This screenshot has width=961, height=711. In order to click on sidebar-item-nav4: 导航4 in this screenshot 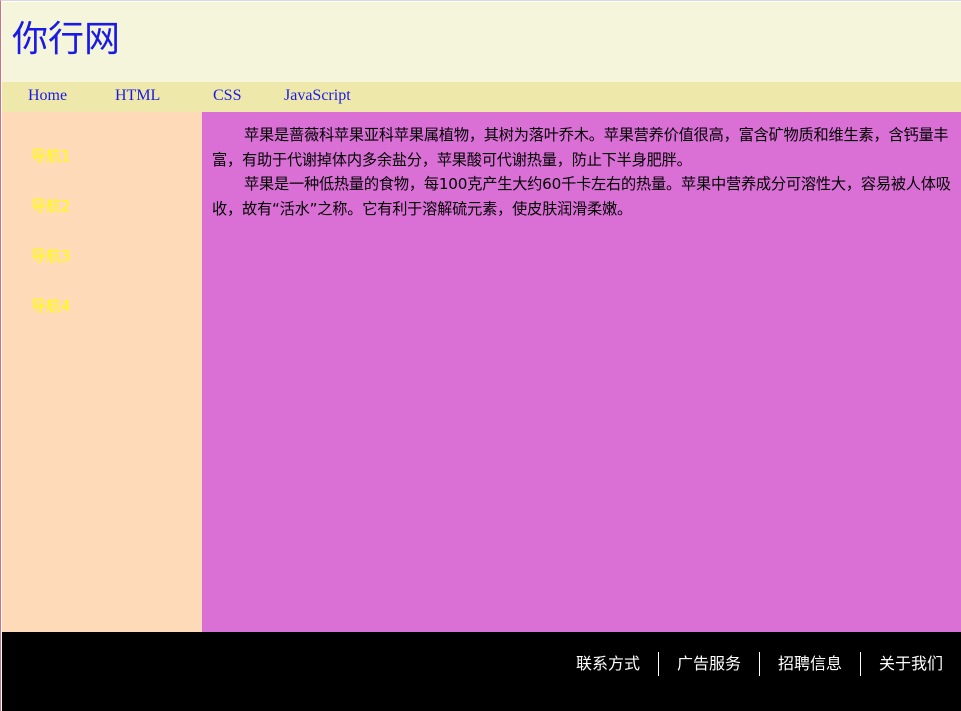, I will do `click(51, 306)`.